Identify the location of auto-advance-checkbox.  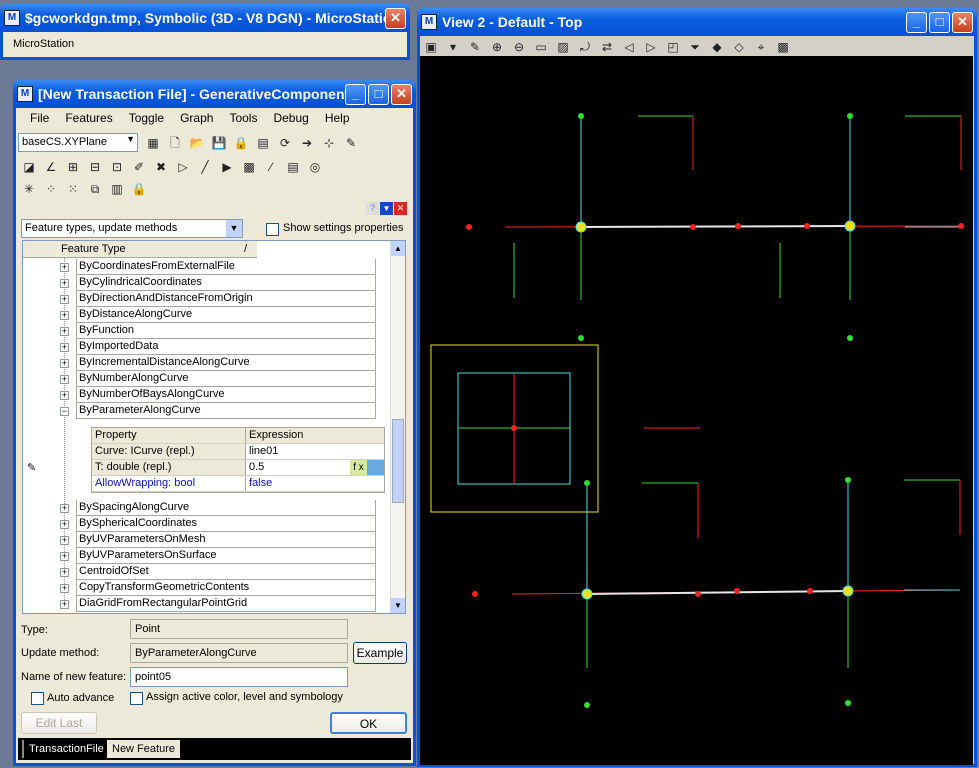
(37, 698).